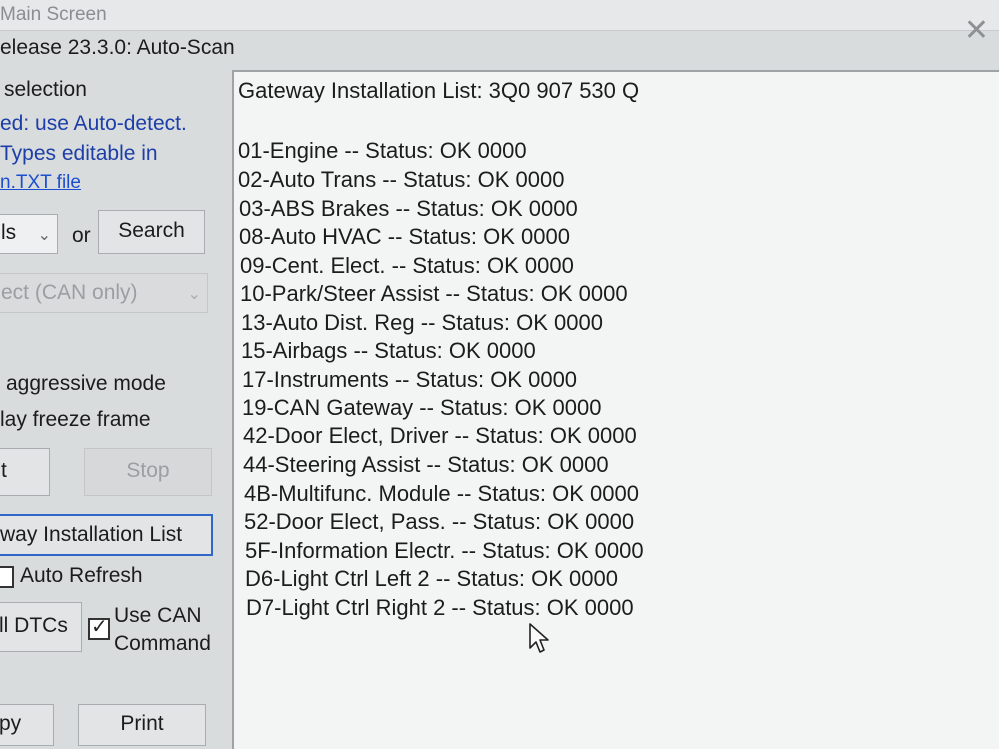  Describe the element at coordinates (440, 435) in the screenshot. I see `module-row-42: 42-Door Elect, Driver -- Status: OK 0000` at that location.